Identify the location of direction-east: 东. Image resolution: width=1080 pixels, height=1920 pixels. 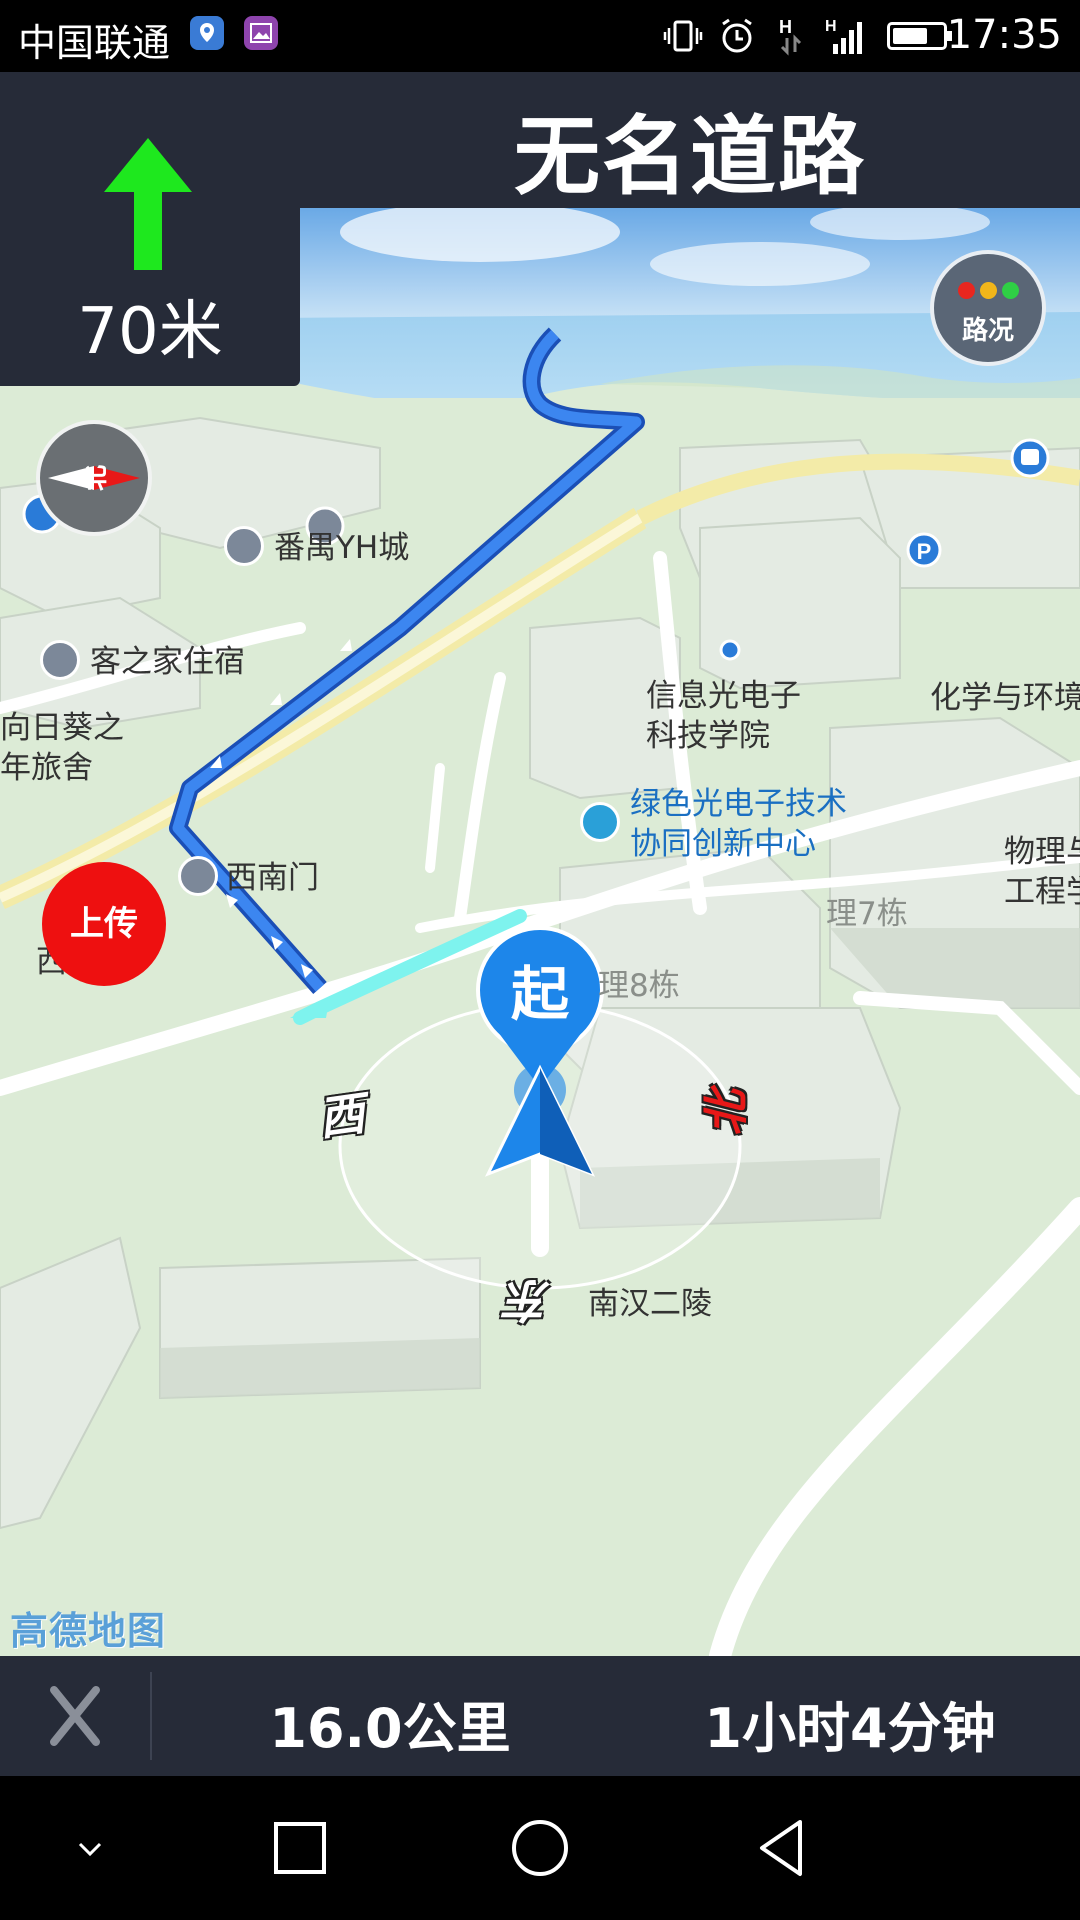
(529, 1300).